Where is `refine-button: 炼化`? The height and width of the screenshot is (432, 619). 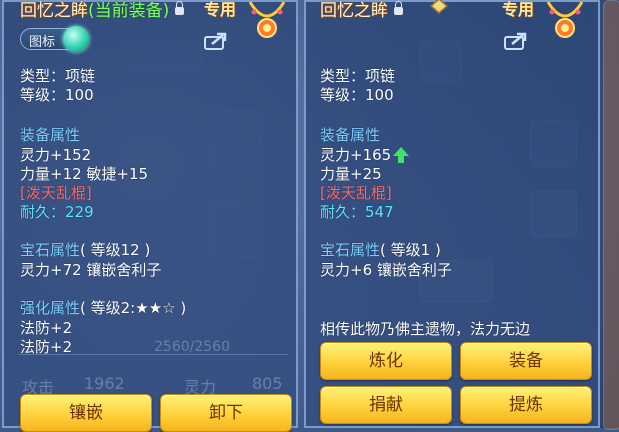
refine-button: 炼化 is located at coordinates (386, 361).